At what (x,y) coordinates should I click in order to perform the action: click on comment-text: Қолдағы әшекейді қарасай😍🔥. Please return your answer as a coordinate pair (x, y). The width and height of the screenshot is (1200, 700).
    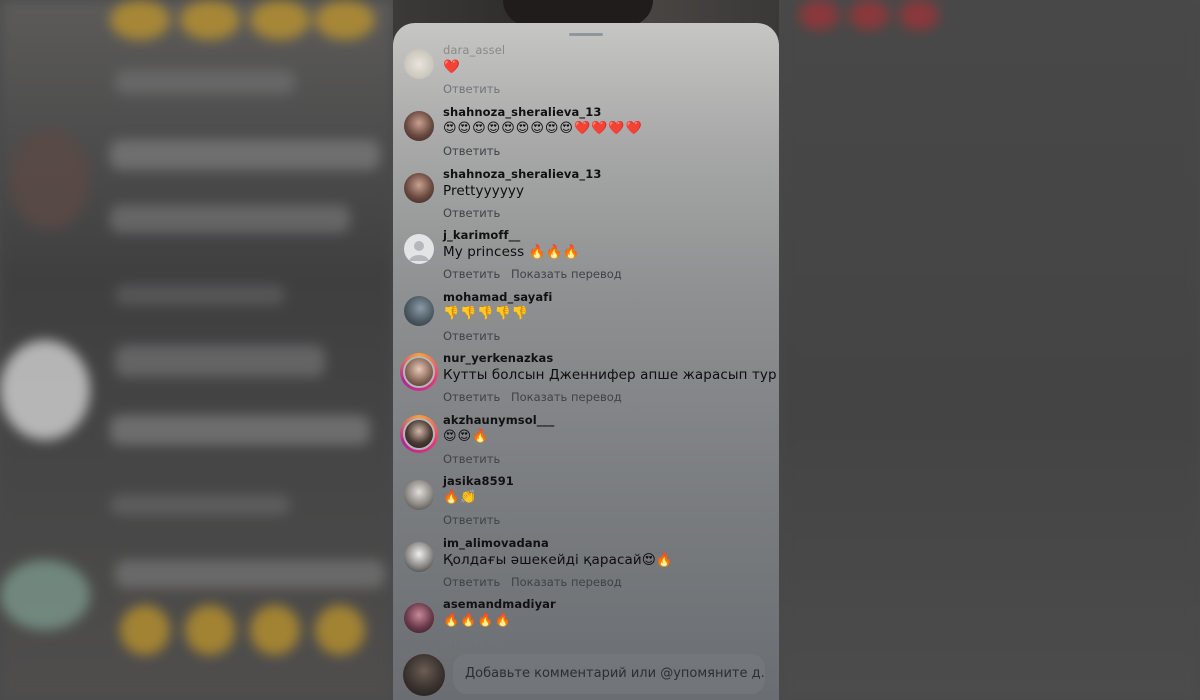
    Looking at the image, I should click on (558, 560).